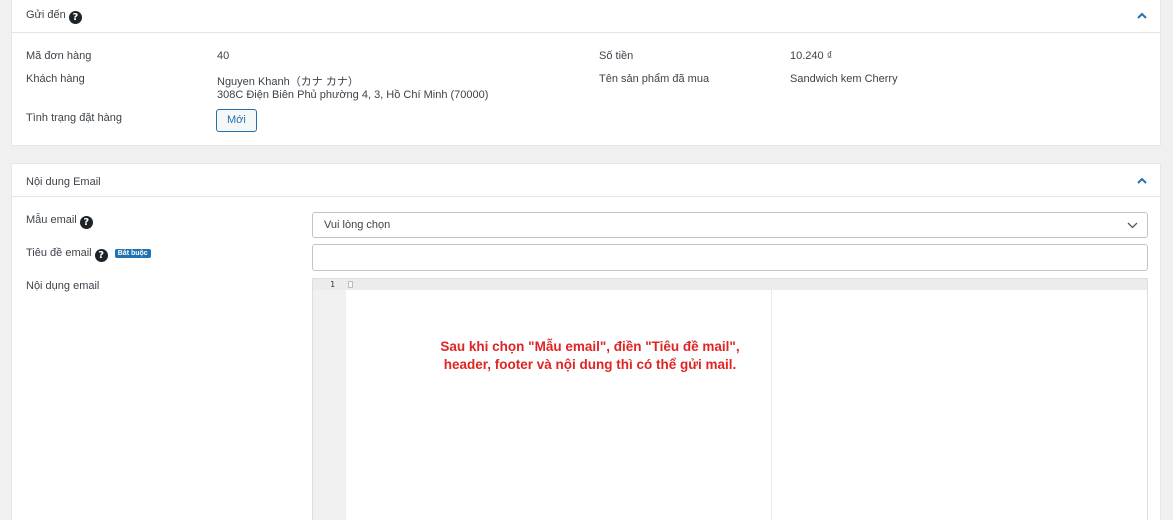 This screenshot has width=1173, height=520. What do you see at coordinates (332, 284) in the screenshot?
I see `line-number: 1` at bounding box center [332, 284].